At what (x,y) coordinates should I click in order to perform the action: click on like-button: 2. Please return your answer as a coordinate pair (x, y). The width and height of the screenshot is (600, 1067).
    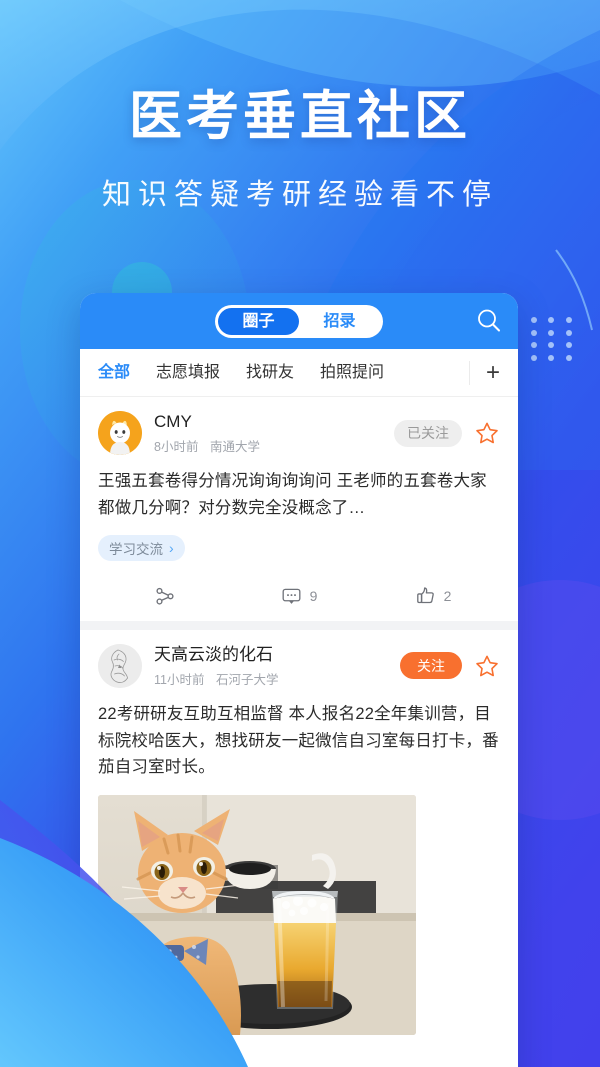
    Looking at the image, I should click on (433, 595).